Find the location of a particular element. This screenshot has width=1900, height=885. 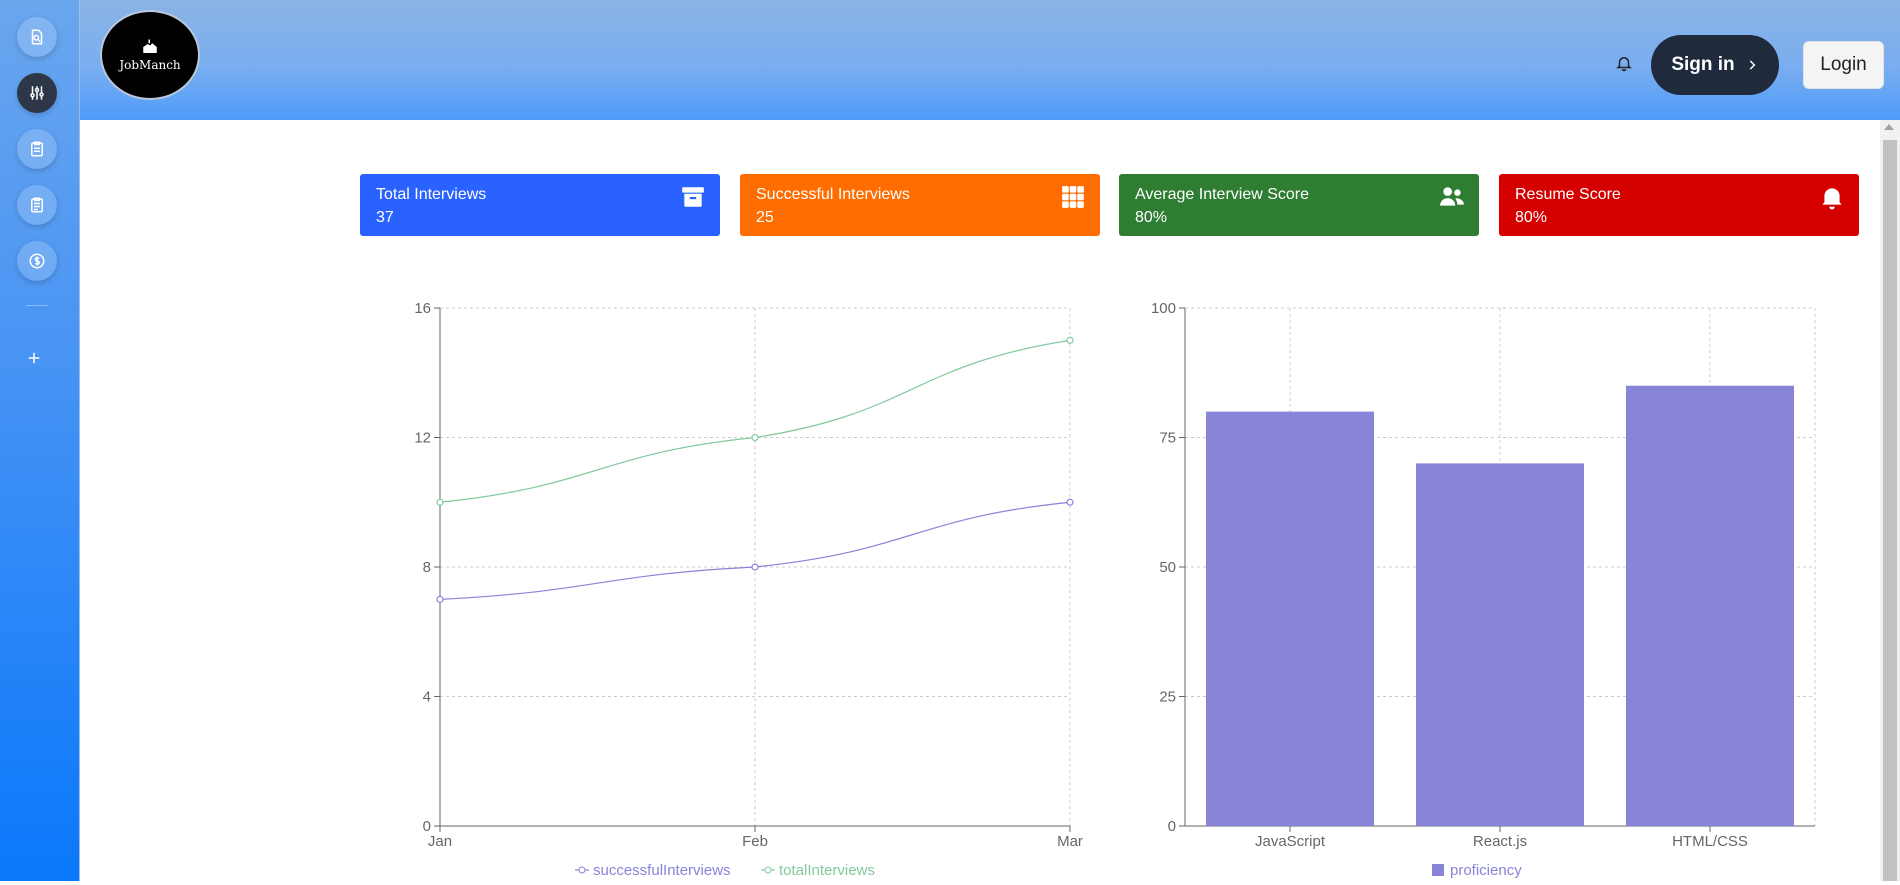

stat-card-successful-interviews: Successful Interviews 25 is located at coordinates (920, 205).